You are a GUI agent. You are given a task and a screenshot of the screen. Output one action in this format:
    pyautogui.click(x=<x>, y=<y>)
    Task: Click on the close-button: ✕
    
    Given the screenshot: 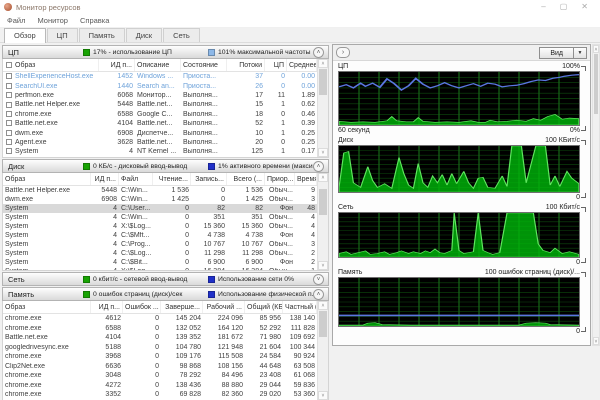 What is the action you would take?
    pyautogui.click(x=584, y=7)
    